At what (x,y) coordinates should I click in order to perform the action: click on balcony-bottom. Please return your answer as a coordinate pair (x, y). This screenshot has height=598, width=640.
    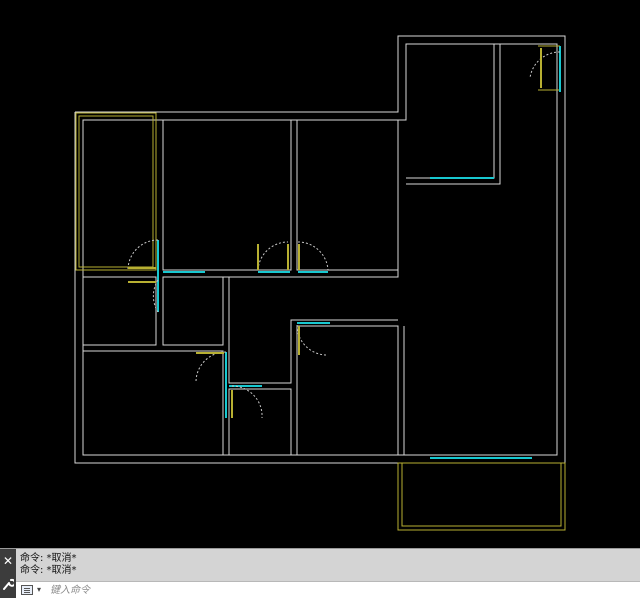
    Looking at the image, I should click on (481, 496).